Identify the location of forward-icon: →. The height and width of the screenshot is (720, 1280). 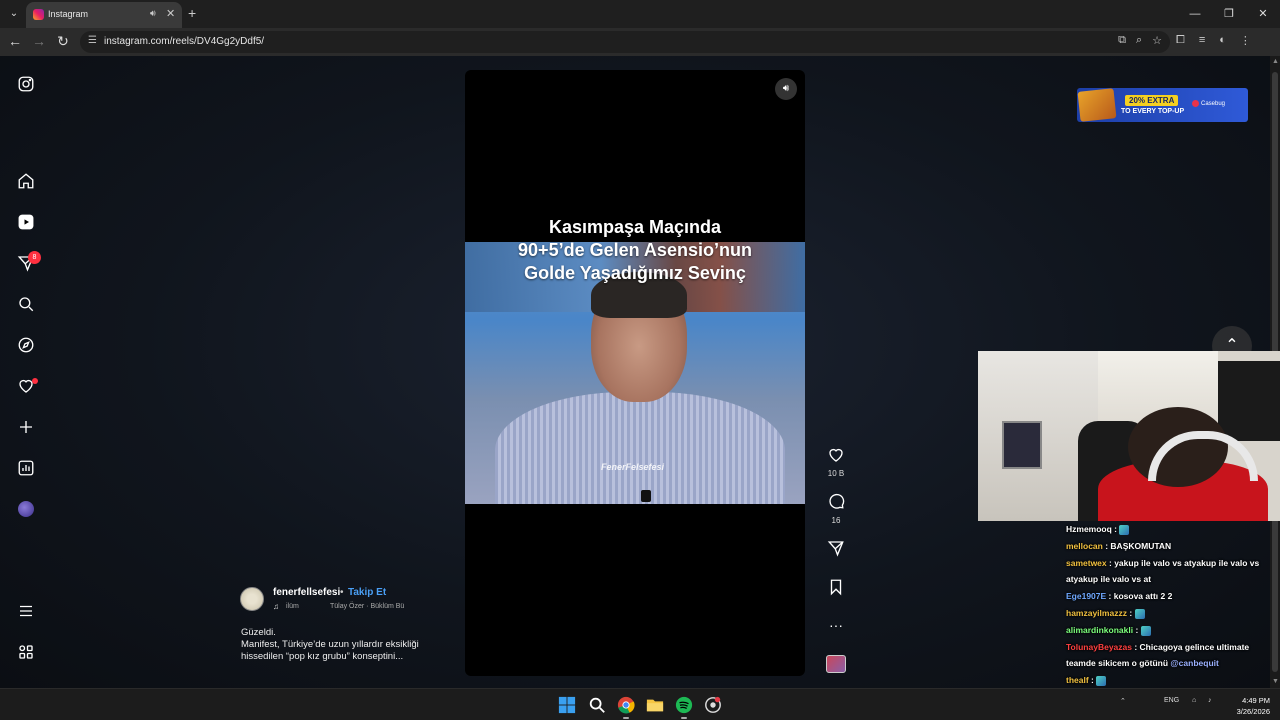
(39, 41).